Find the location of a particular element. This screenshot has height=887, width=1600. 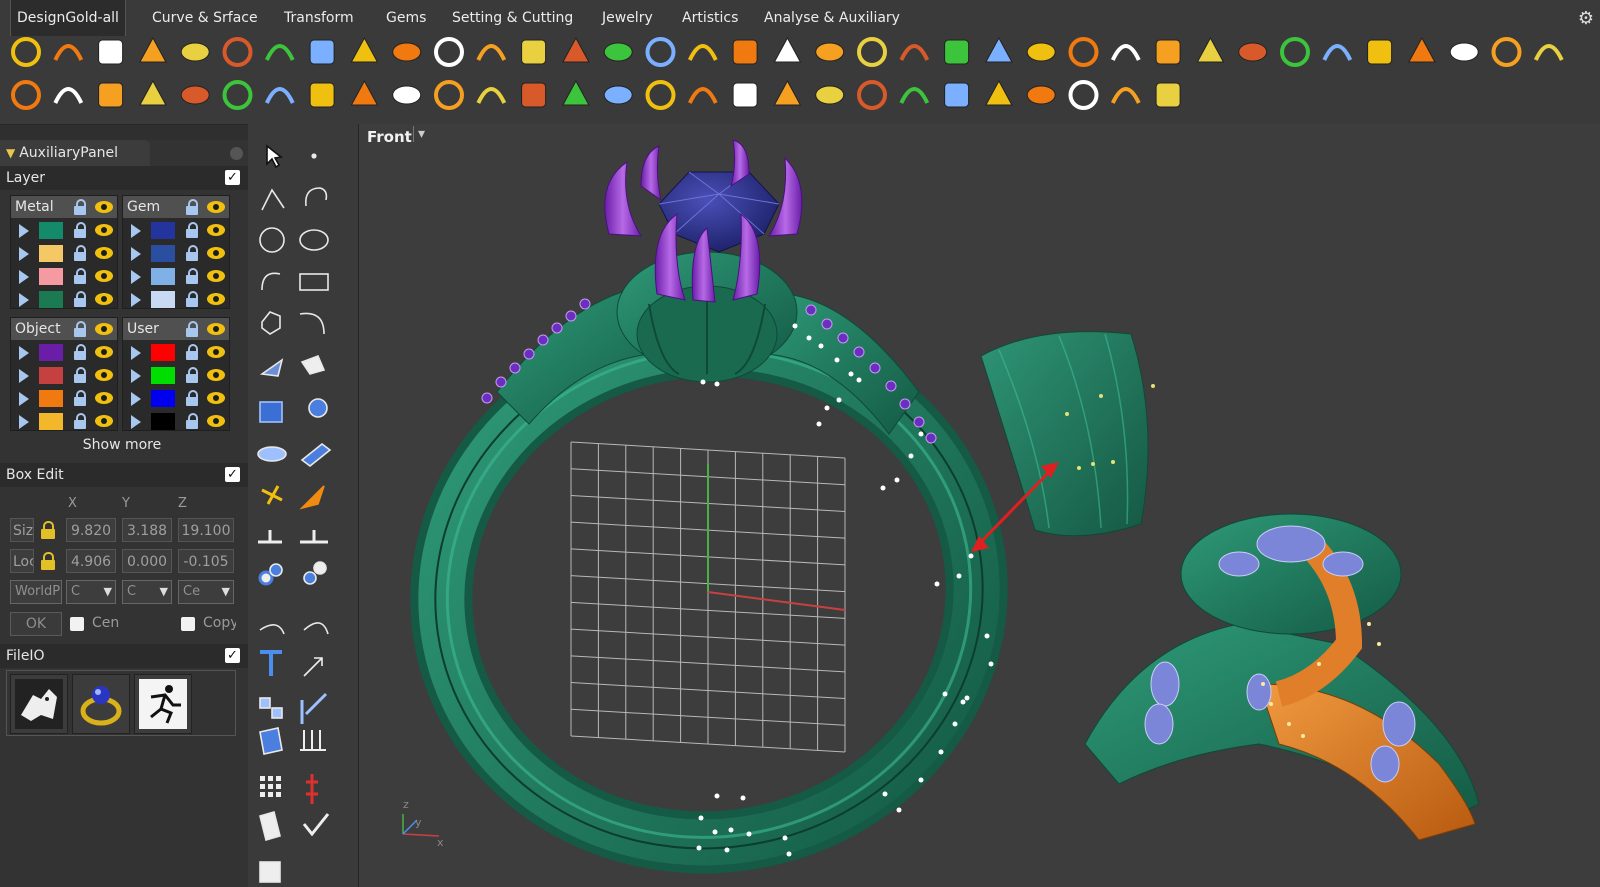

ring-gems-icon is located at coordinates (153, 92).